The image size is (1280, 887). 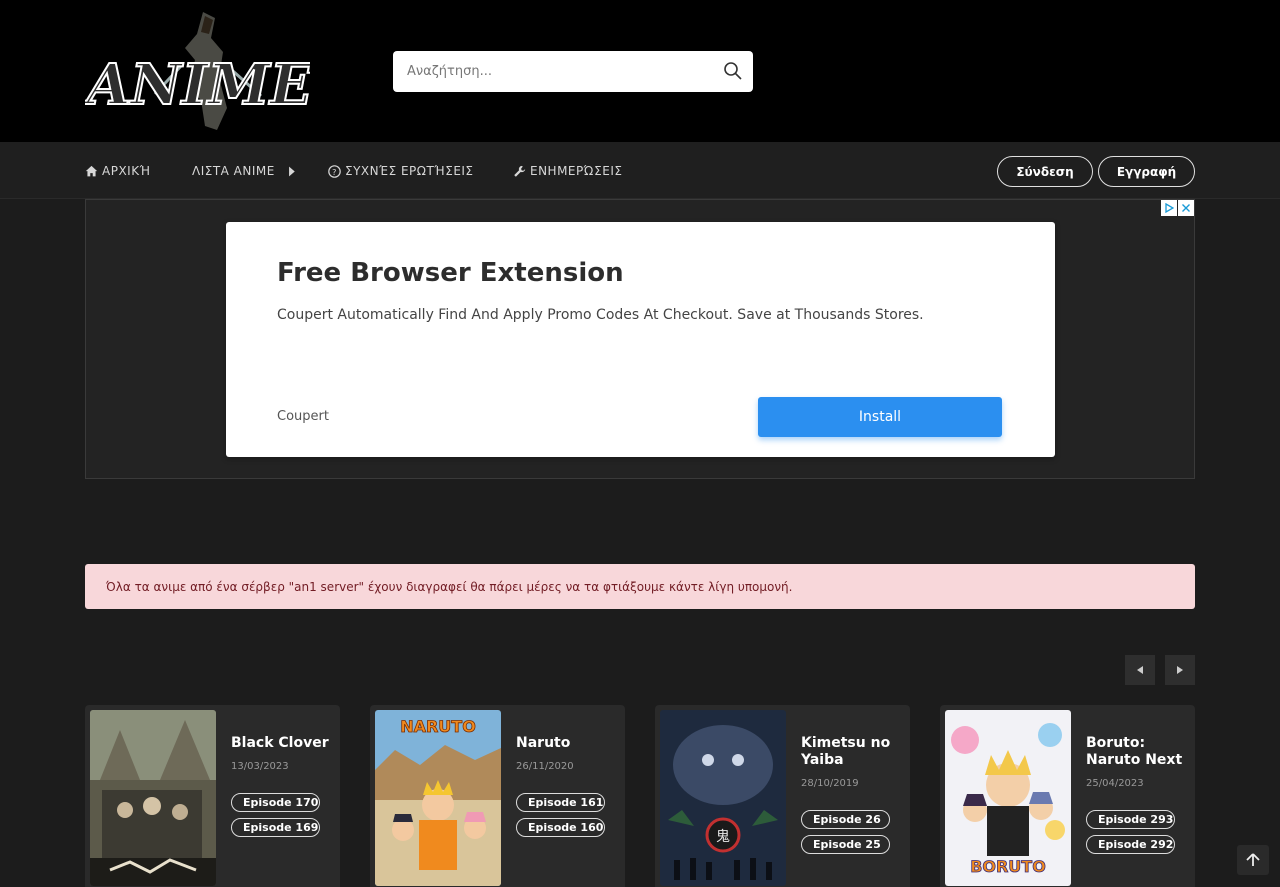 I want to click on adchoices-icon, so click(x=1169, y=208).